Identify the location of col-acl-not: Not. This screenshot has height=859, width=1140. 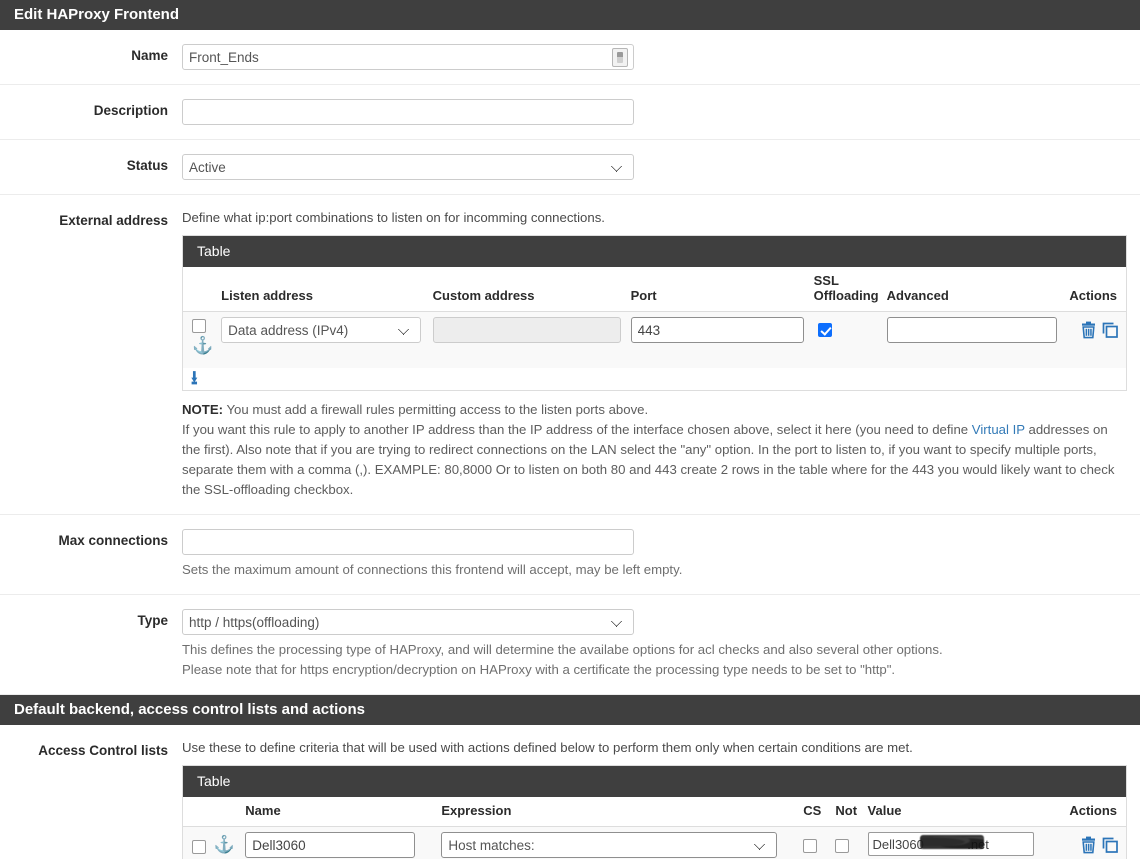
(847, 812).